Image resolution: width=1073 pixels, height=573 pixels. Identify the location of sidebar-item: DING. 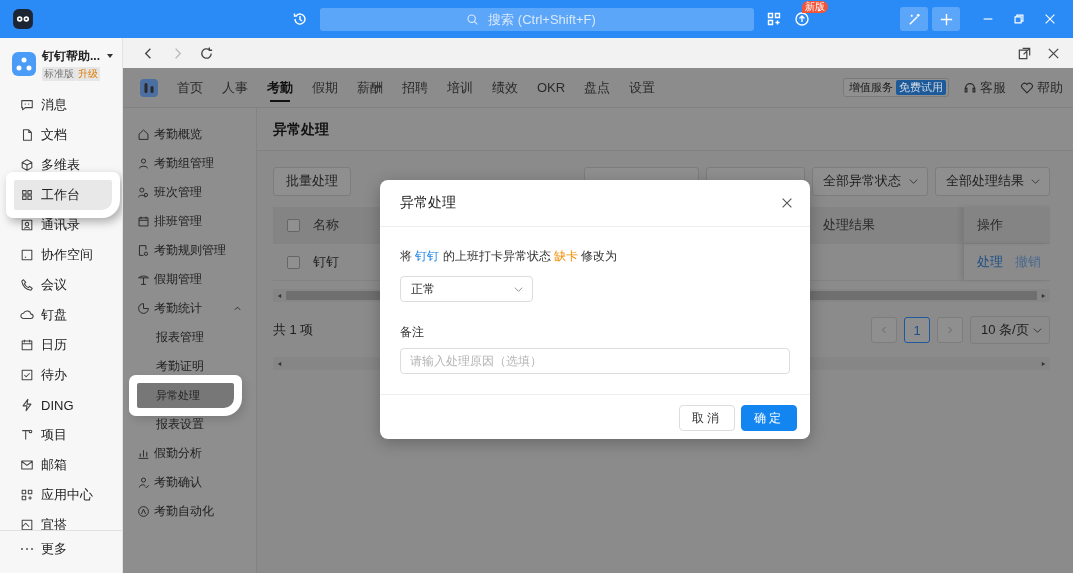
(63, 405).